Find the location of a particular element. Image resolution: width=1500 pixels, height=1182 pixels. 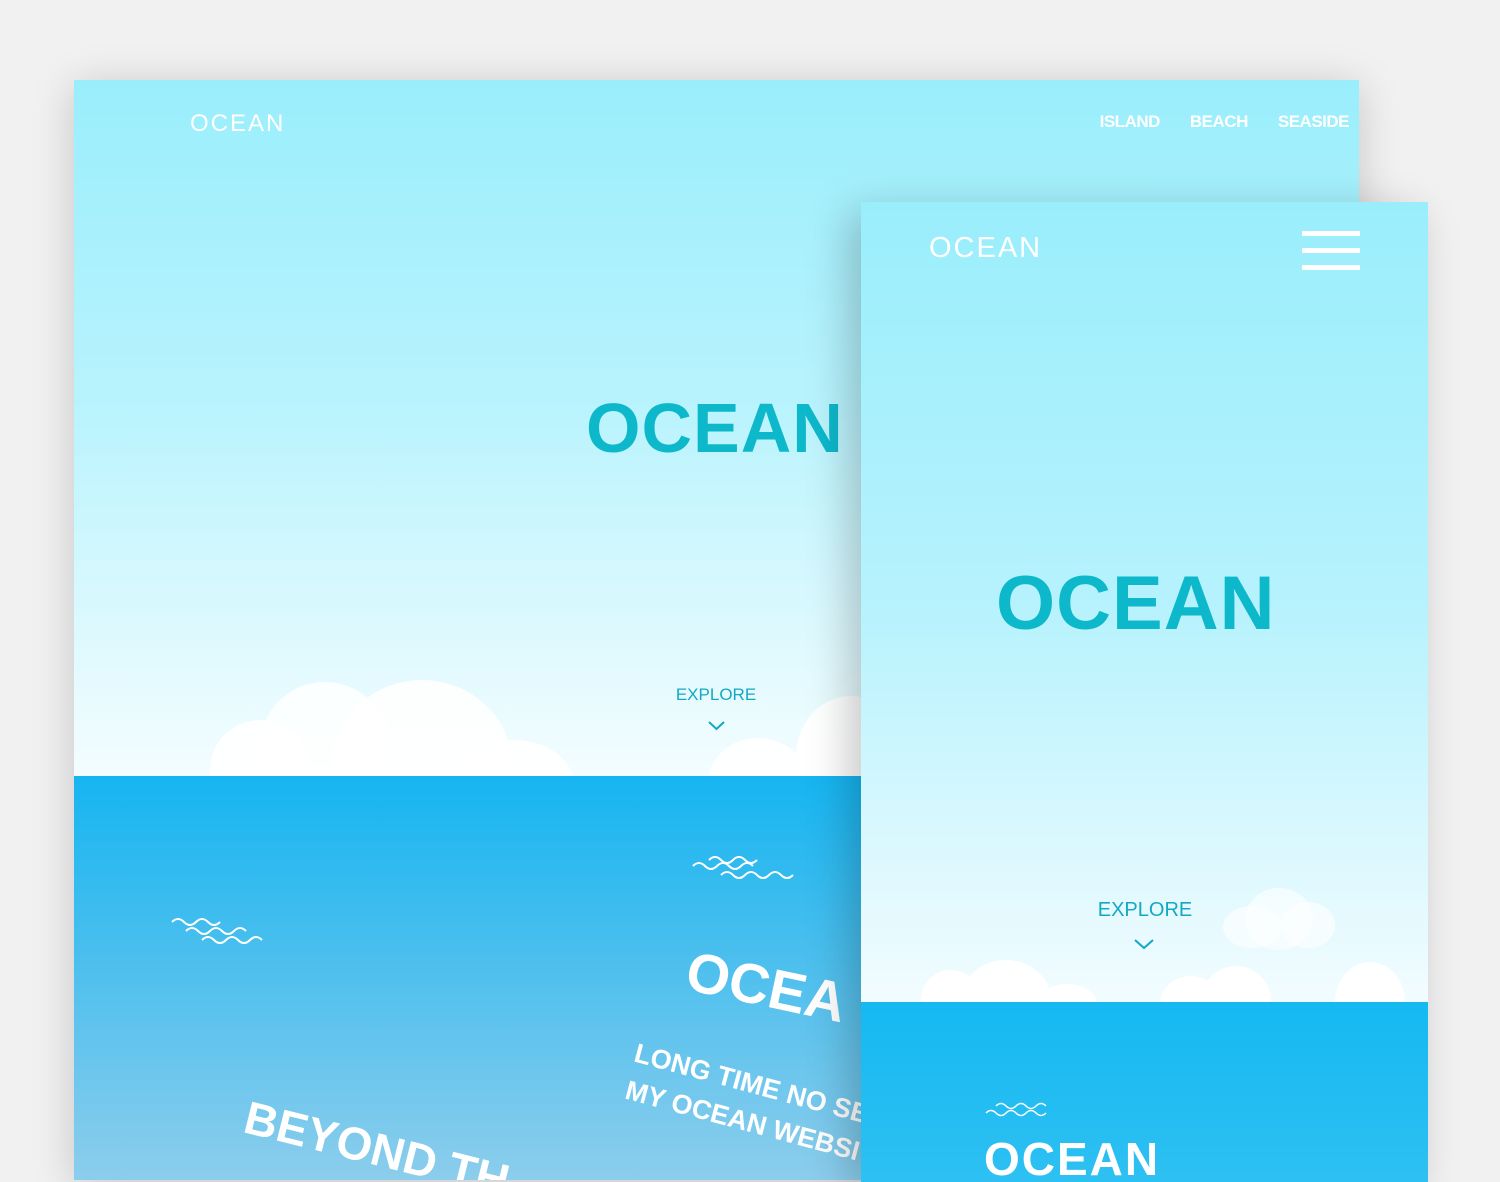

mobile-explore-link: EXPLORE is located at coordinates (1145, 910).